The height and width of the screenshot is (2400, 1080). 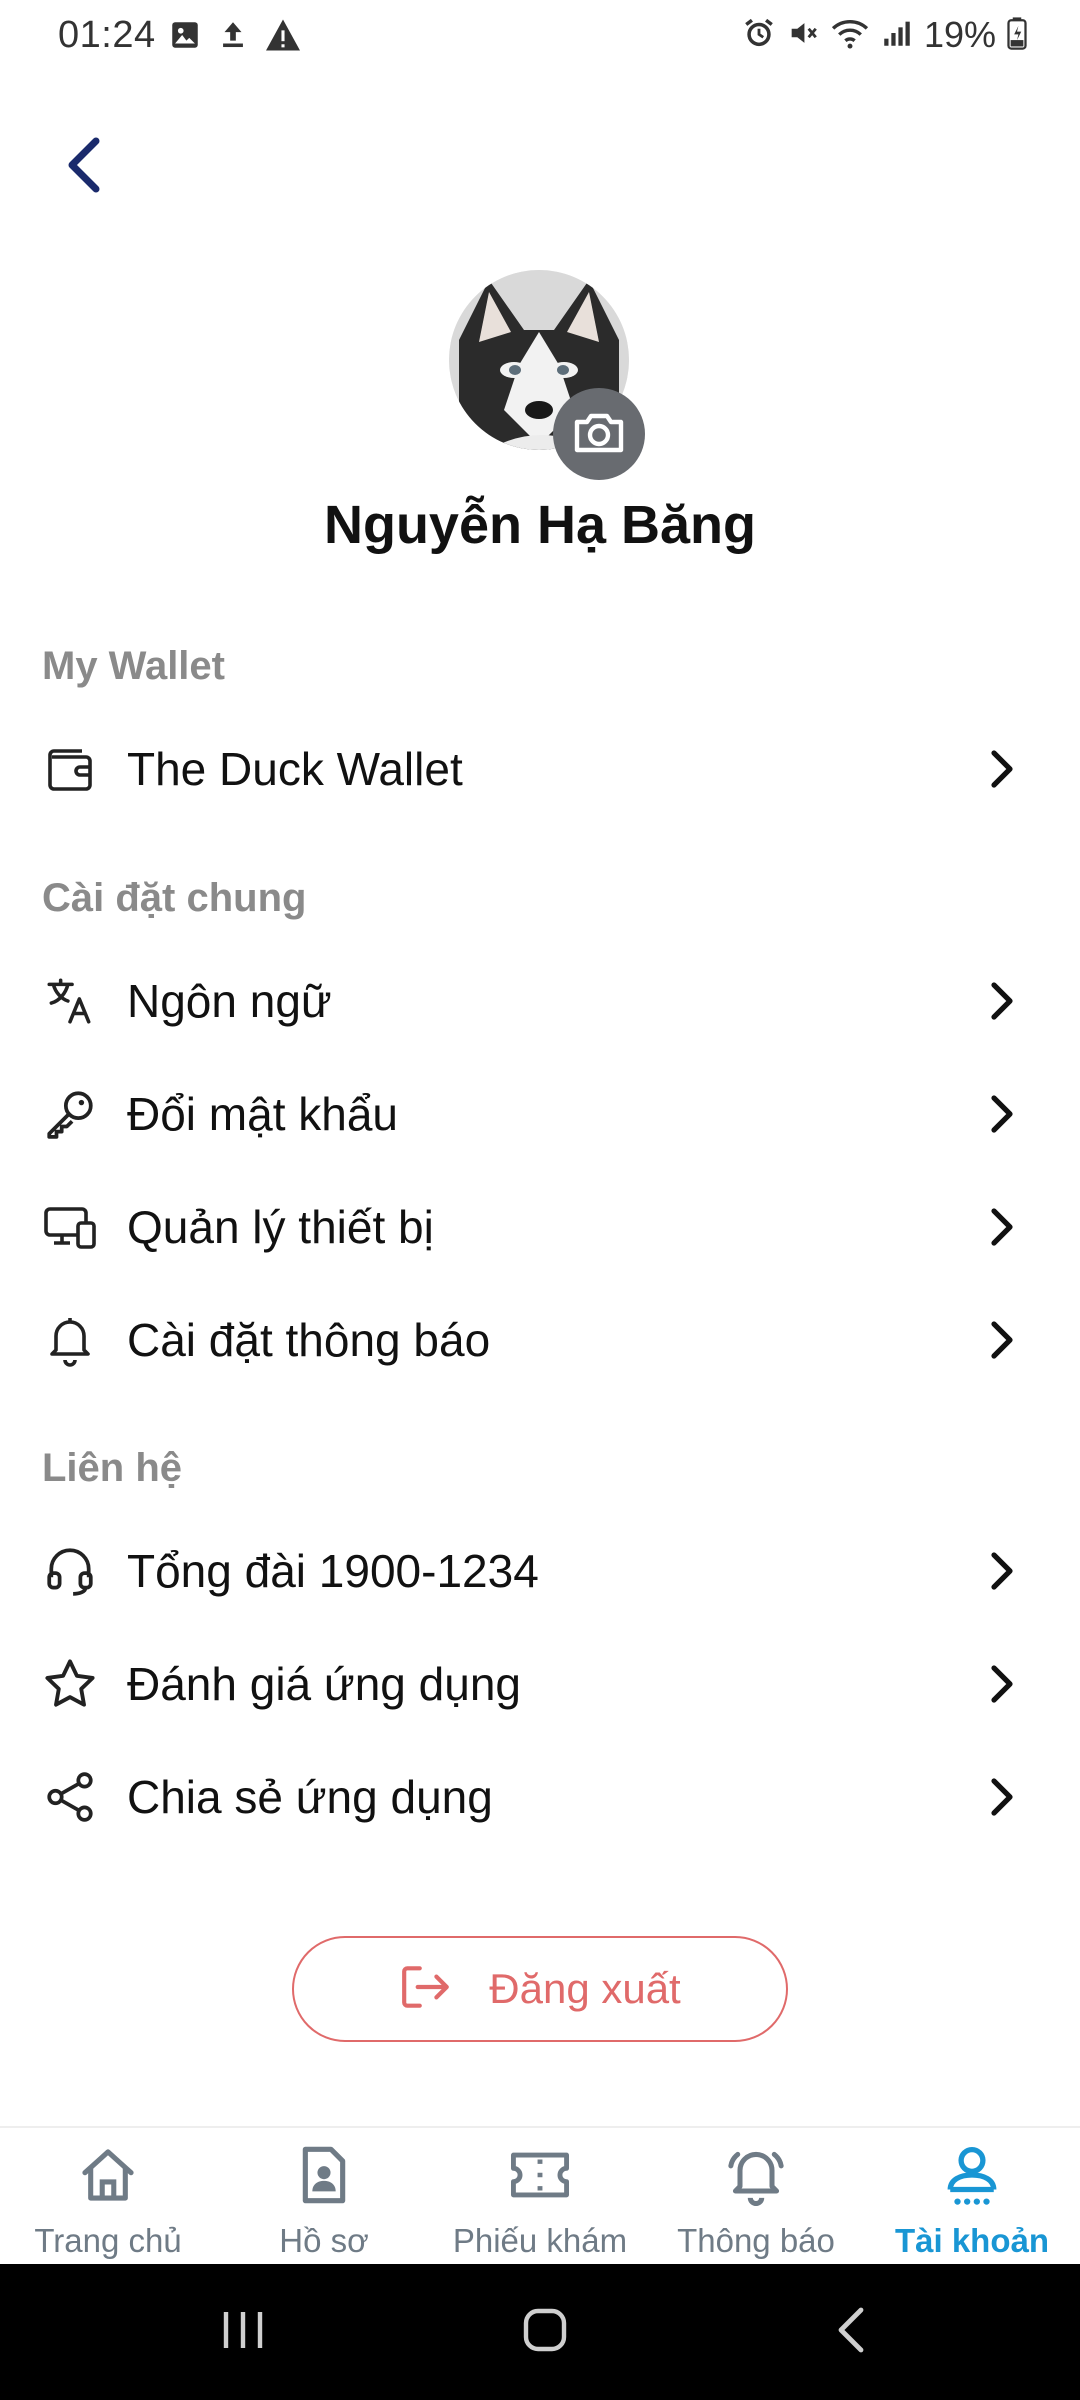 I want to click on nav-item-home: Trang chủ, so click(x=108, y=2196).